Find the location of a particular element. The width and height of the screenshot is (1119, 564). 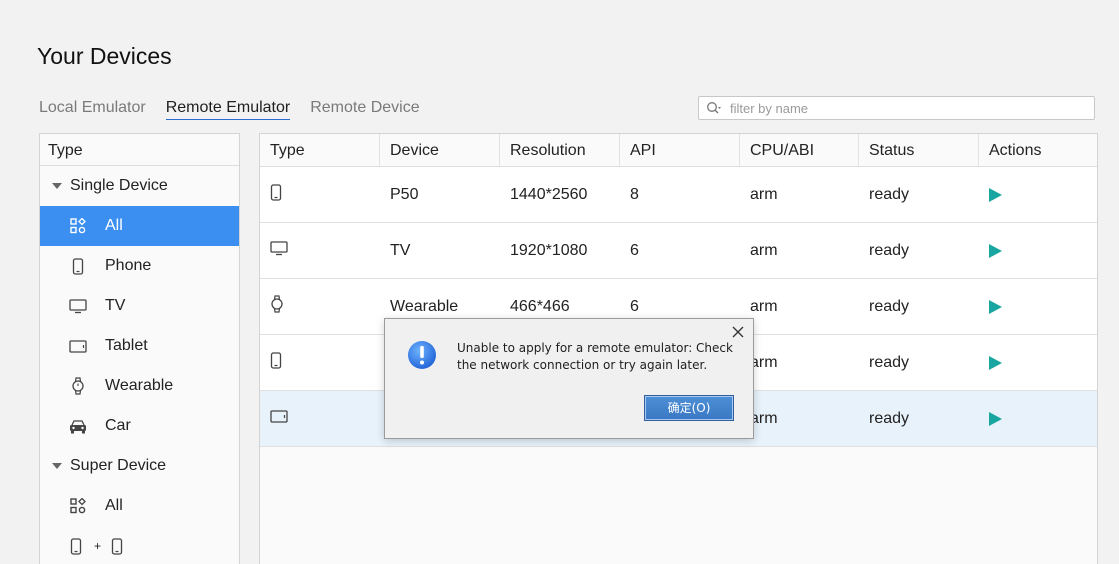

cell-resolution: 466*466 is located at coordinates (540, 306).